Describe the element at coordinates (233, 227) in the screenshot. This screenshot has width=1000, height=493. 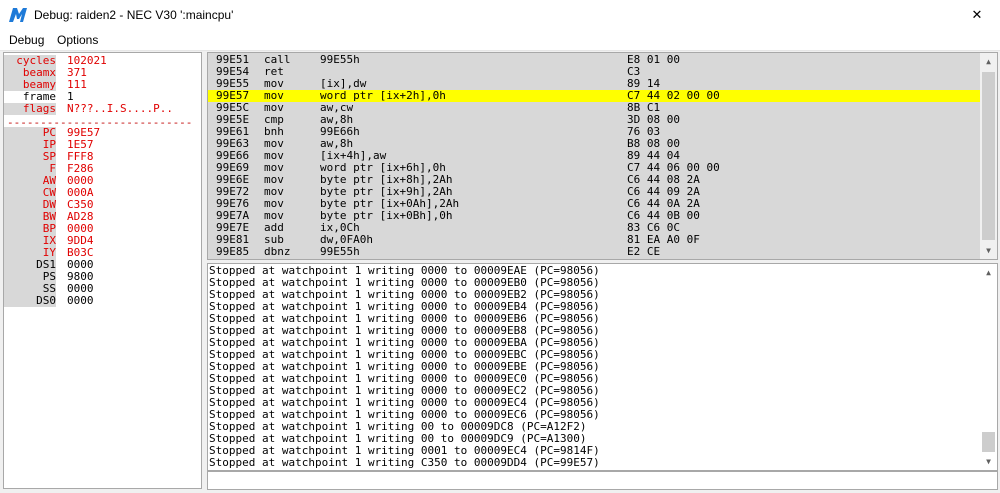
I see `disassembly-address: 99E7E` at that location.